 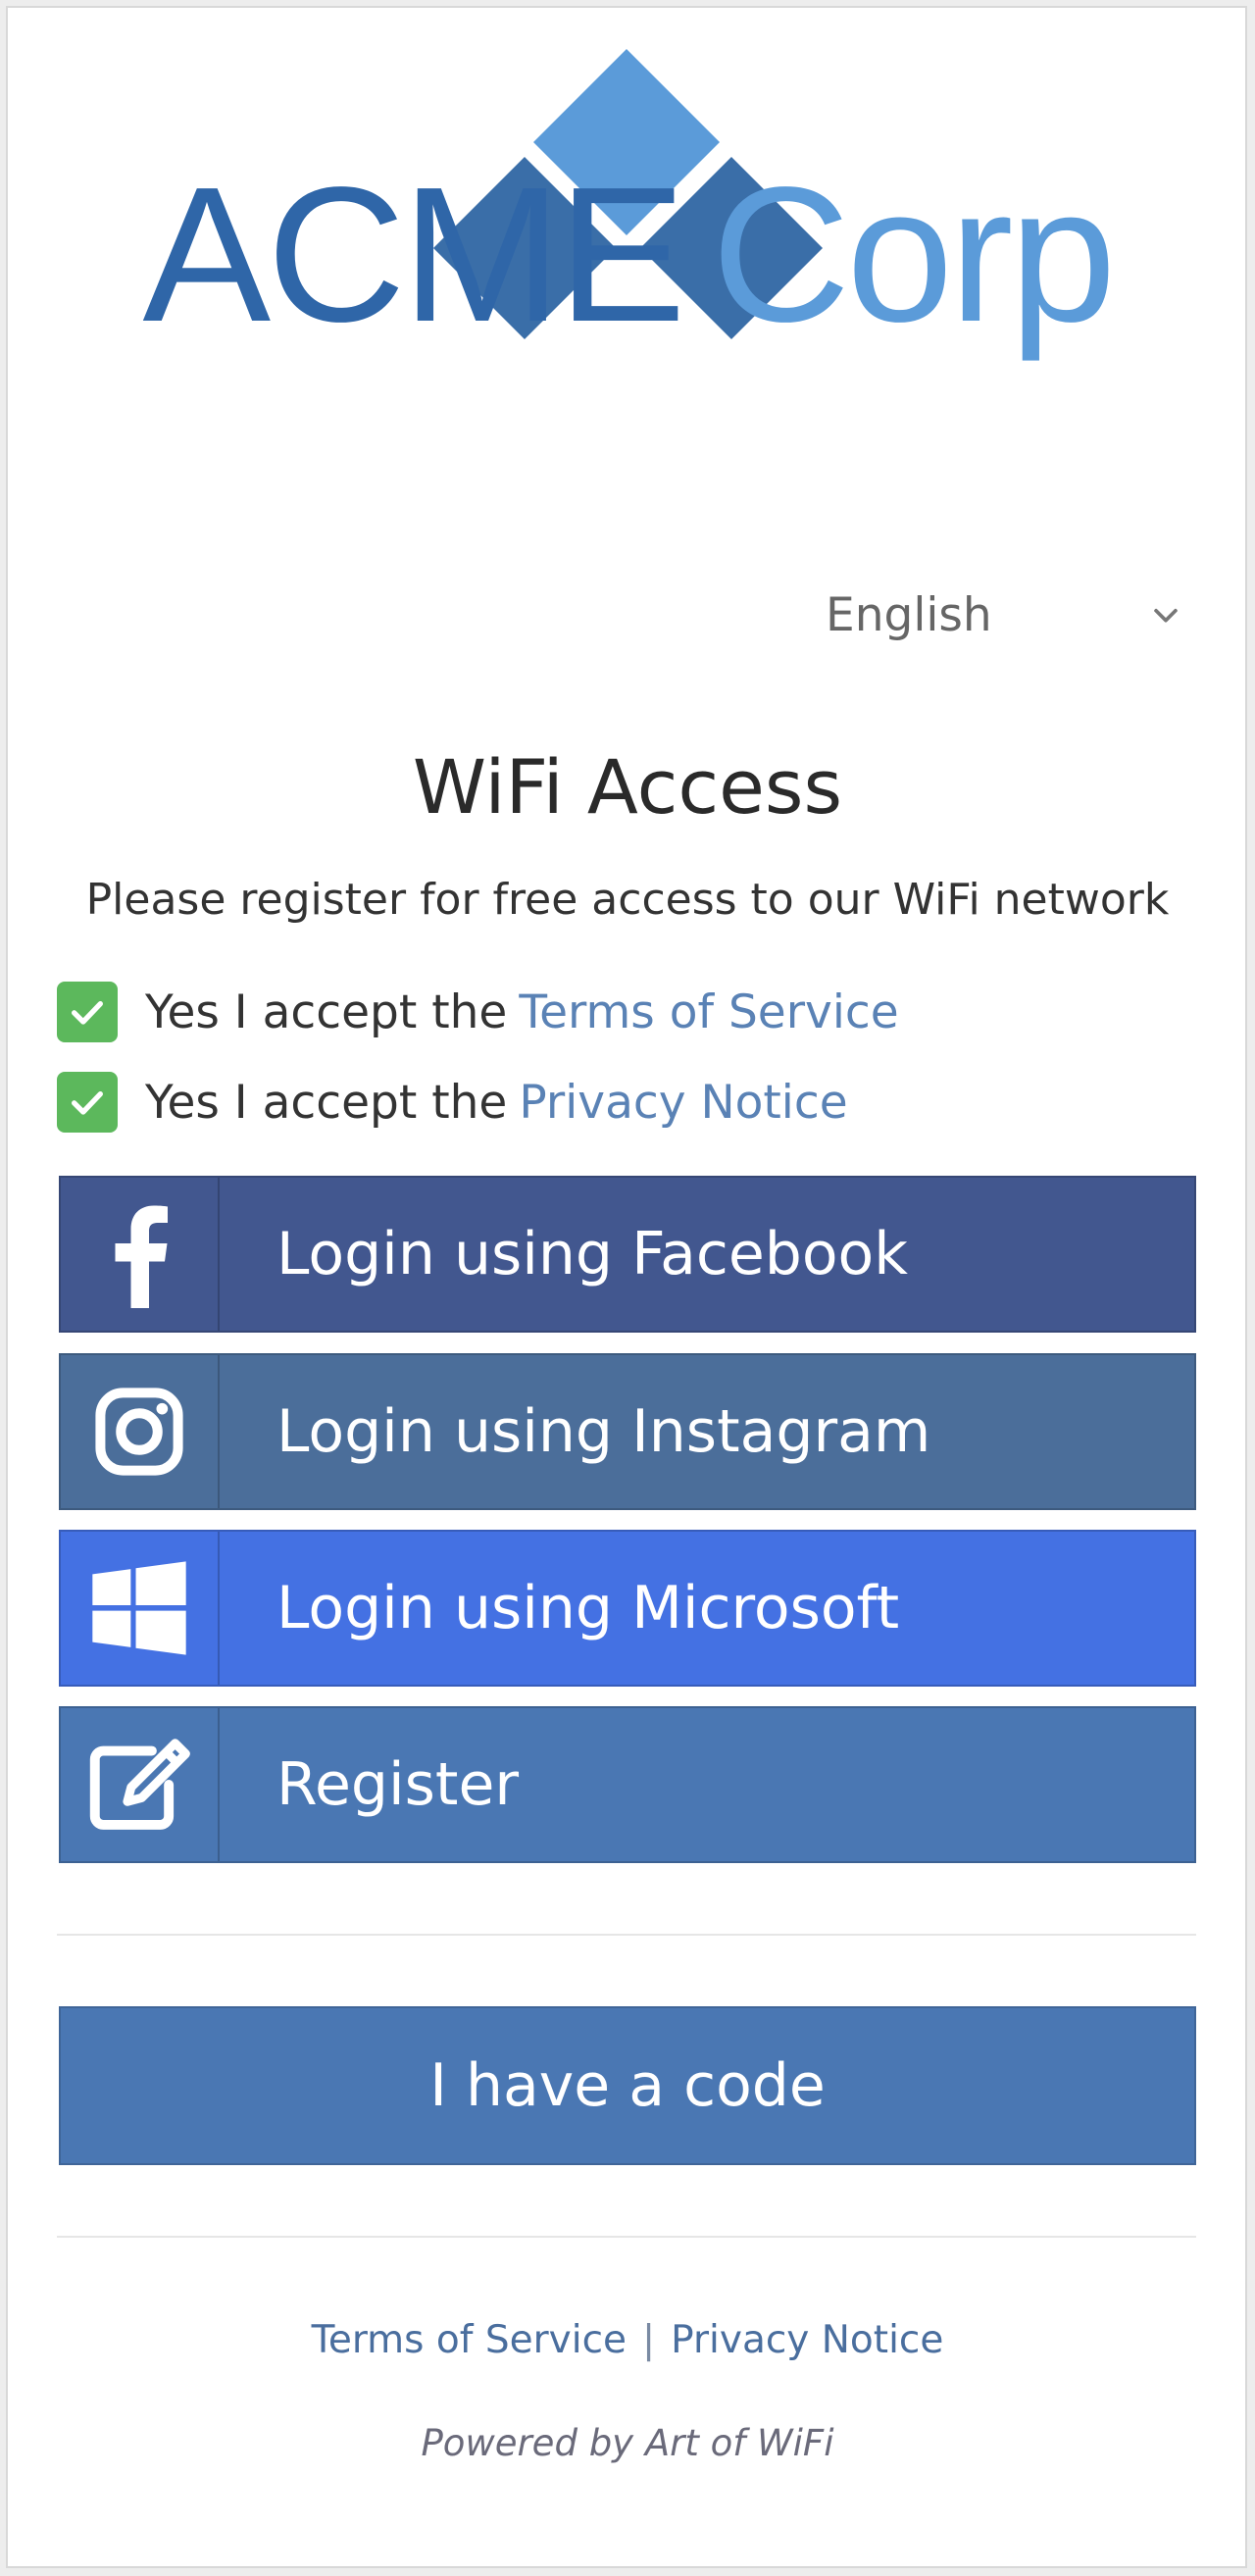 I want to click on edit-icon, so click(x=140, y=1785).